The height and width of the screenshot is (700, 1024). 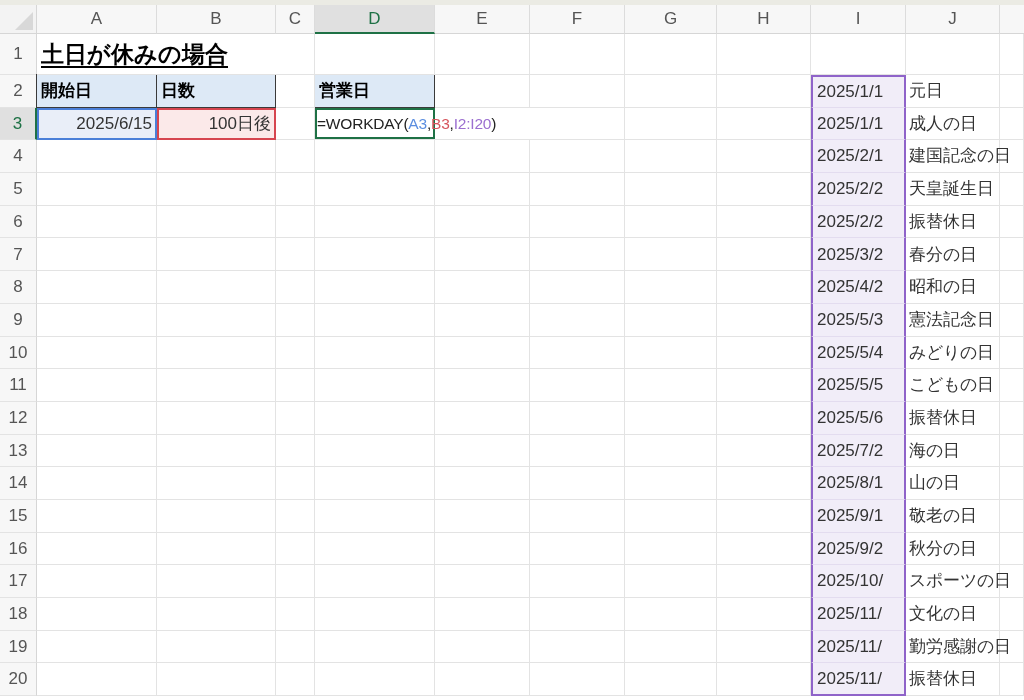 I want to click on row-header: 12, so click(x=18, y=418).